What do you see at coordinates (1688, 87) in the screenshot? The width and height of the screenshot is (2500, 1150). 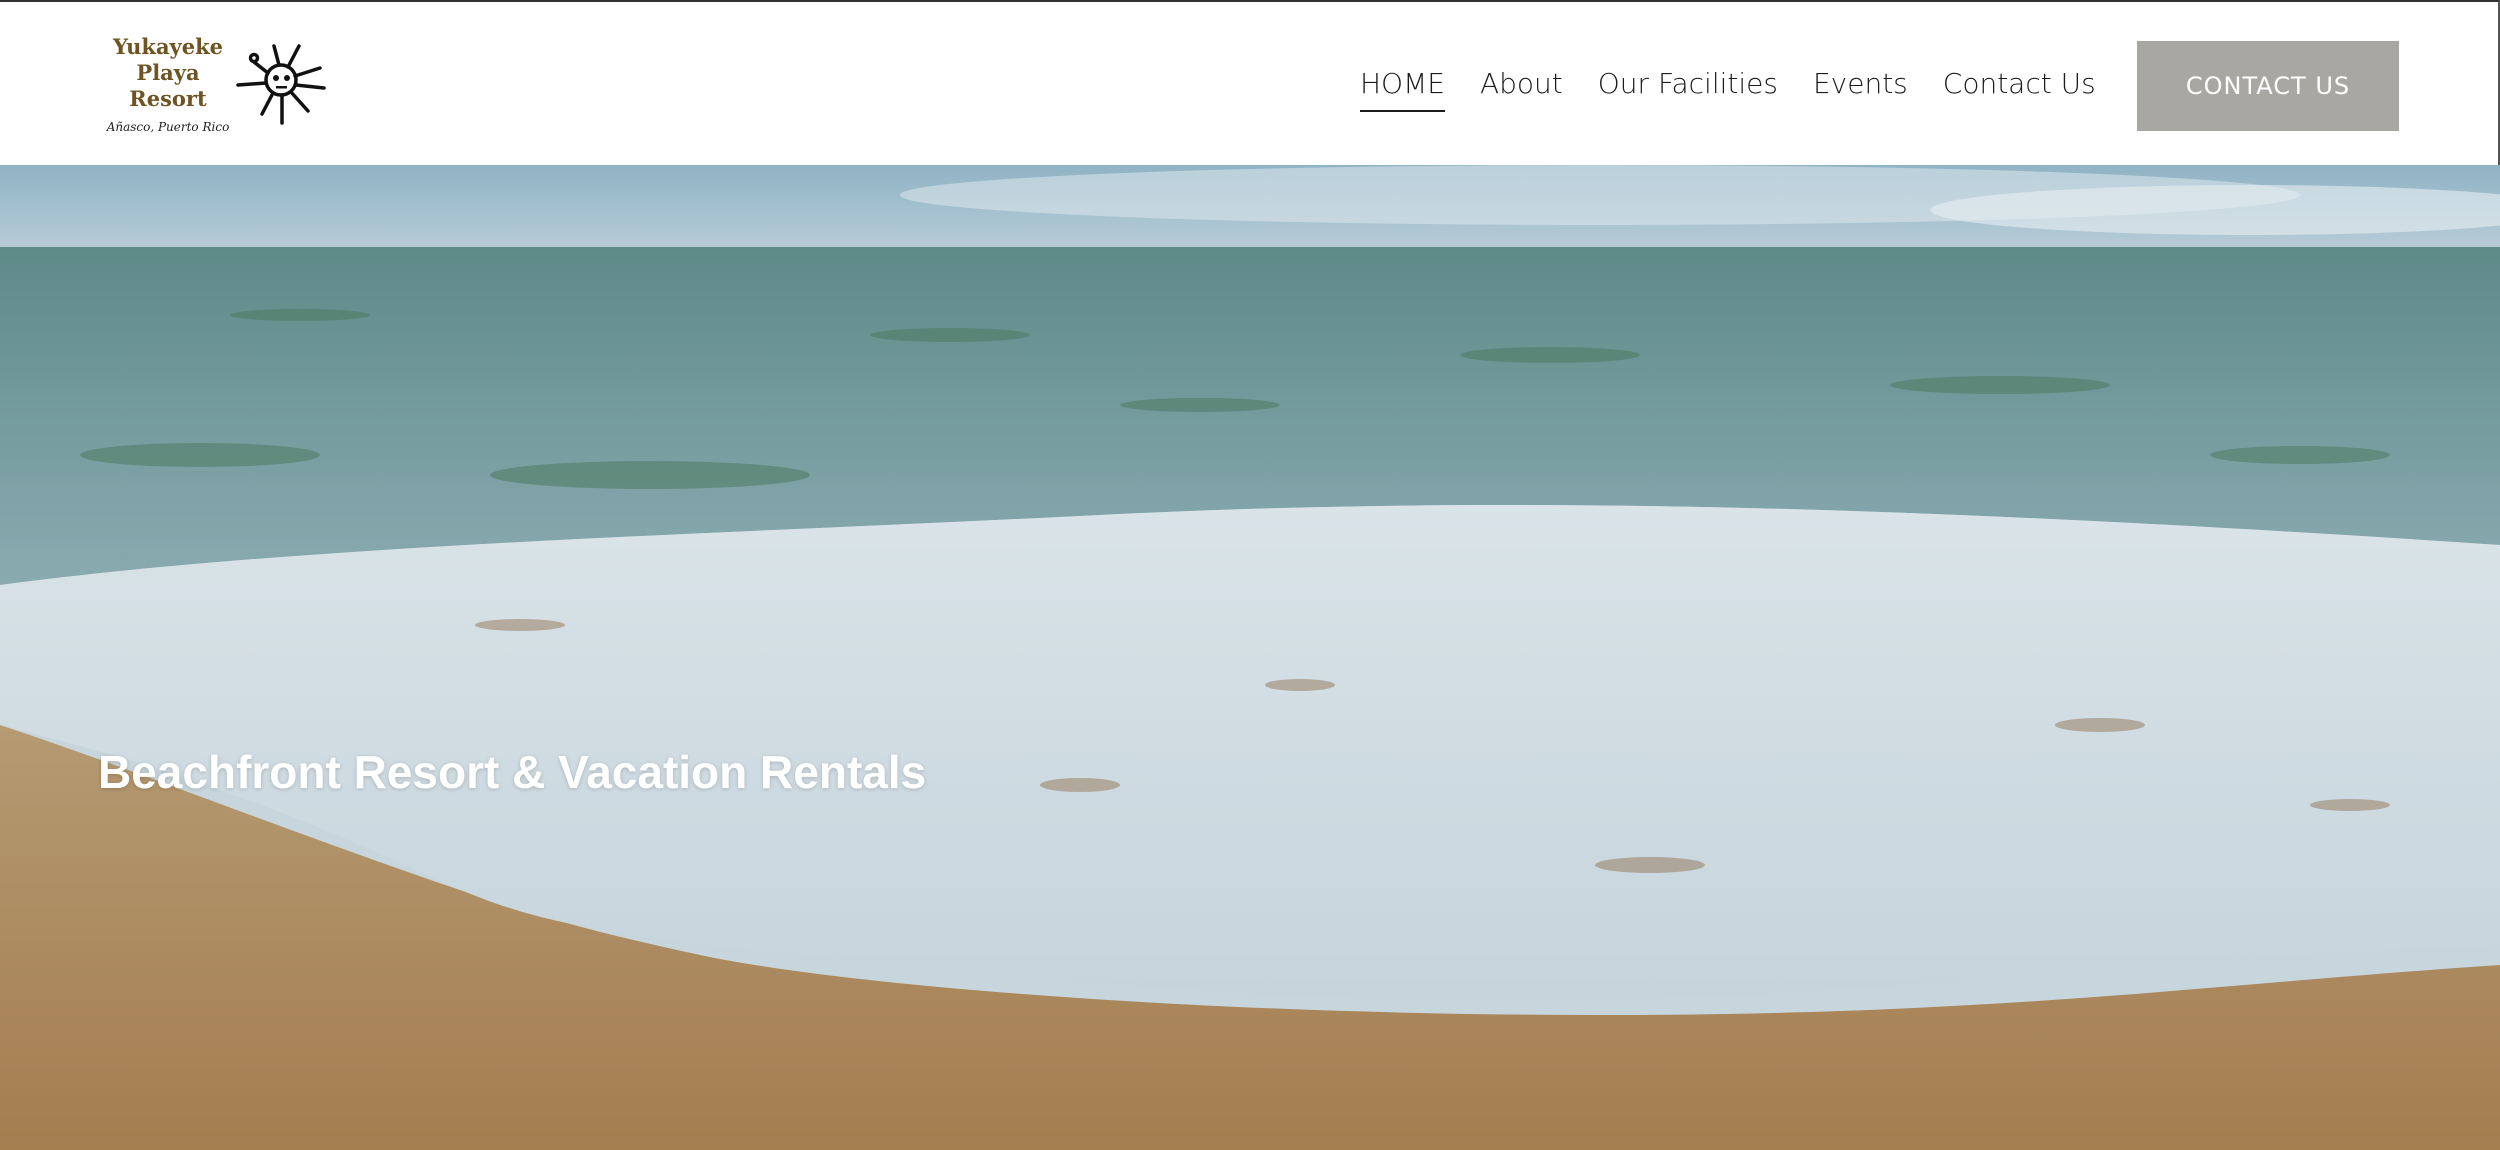 I see `nav-item-our-facilities: Our Facilities` at bounding box center [1688, 87].